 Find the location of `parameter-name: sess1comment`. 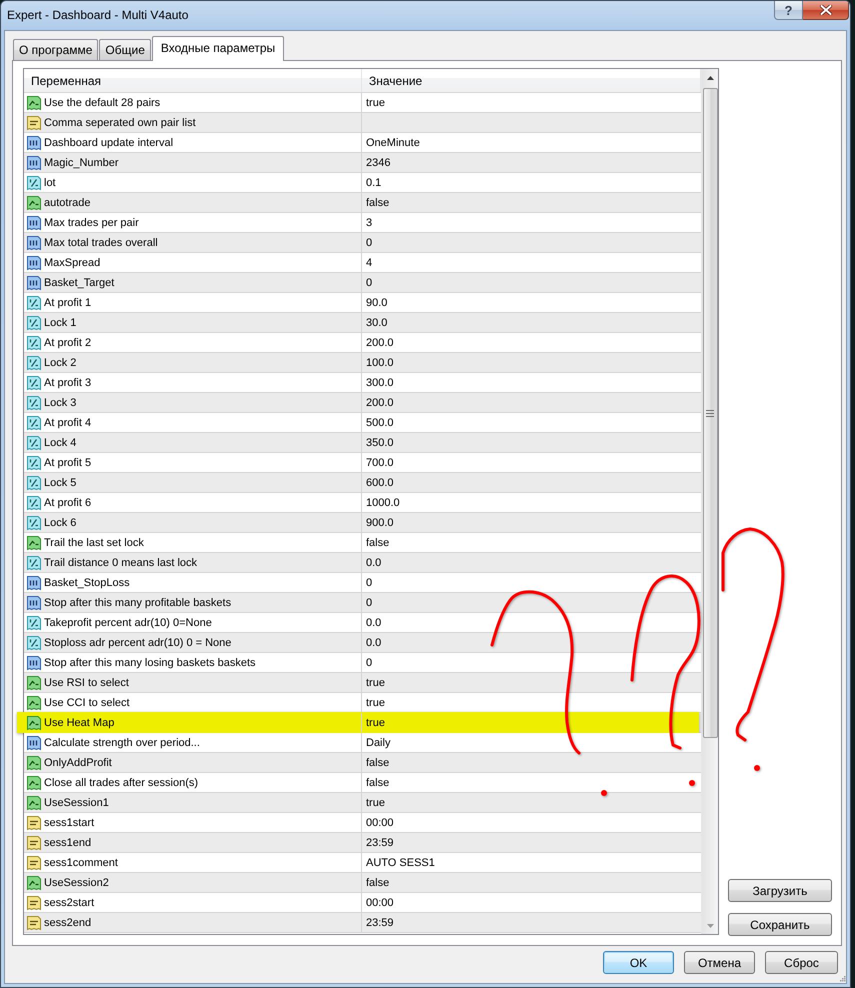

parameter-name: sess1comment is located at coordinates (81, 862).